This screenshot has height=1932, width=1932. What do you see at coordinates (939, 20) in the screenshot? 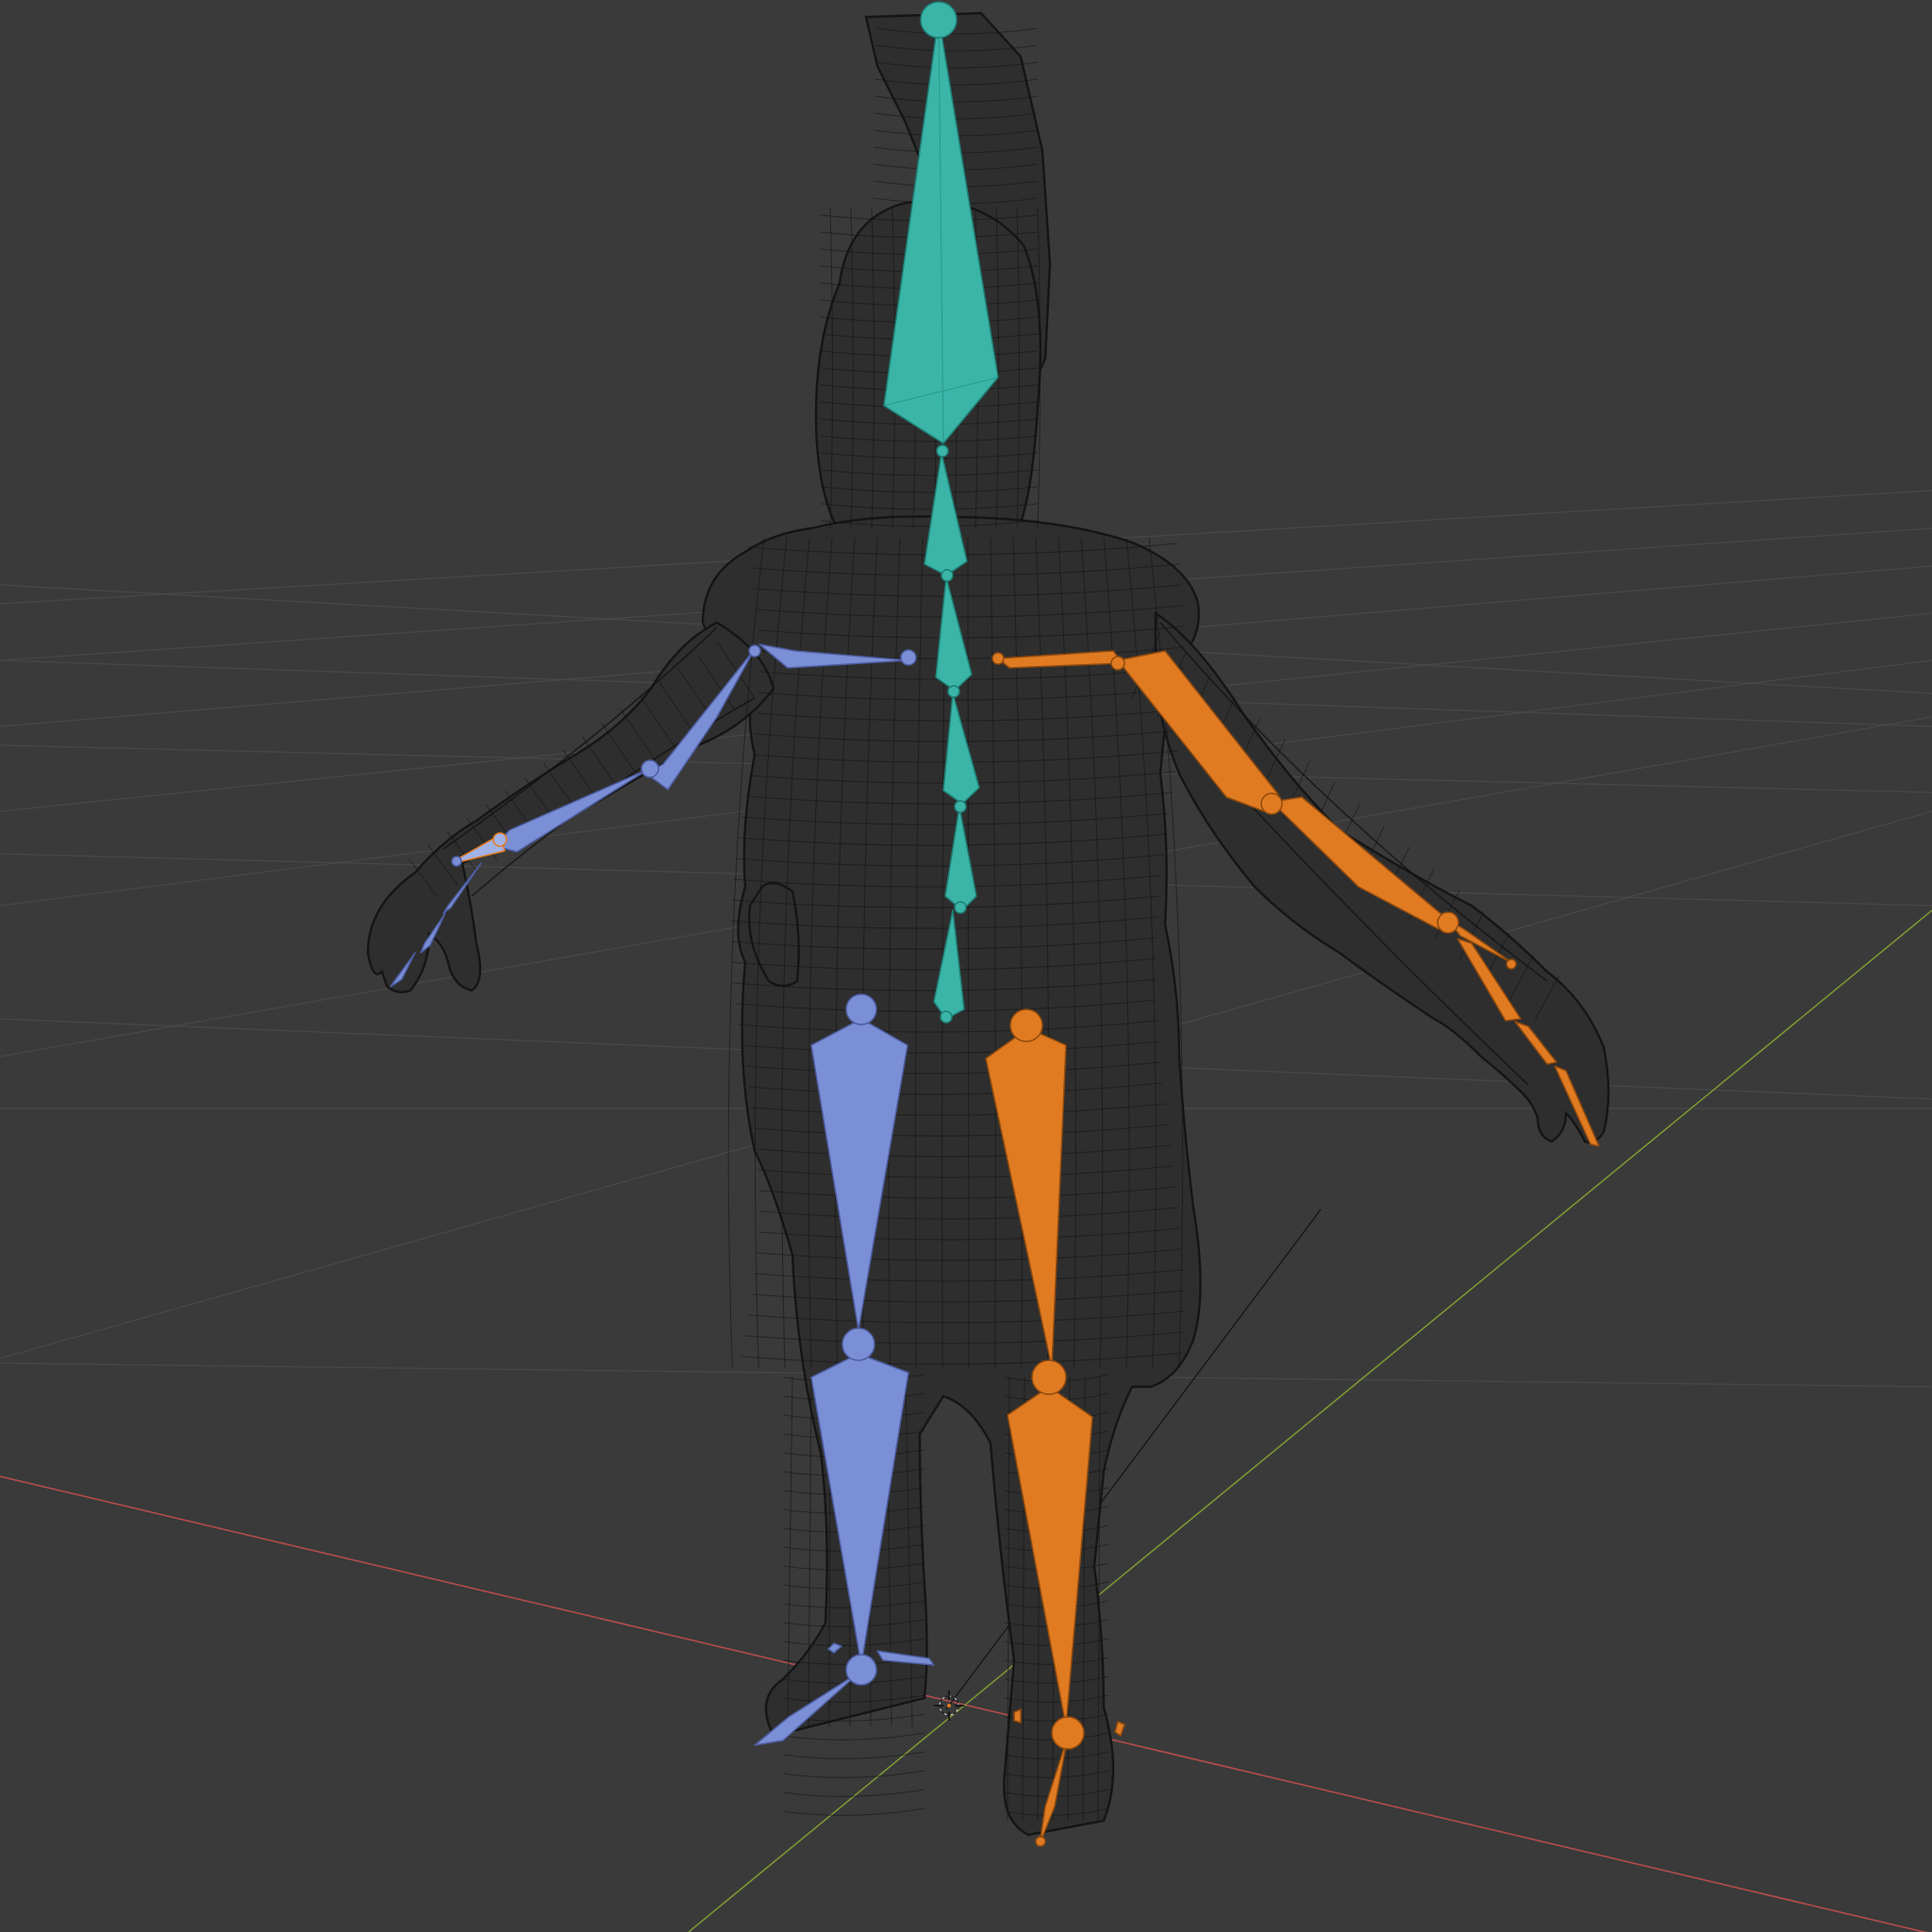
I see `joint-head-tip` at bounding box center [939, 20].